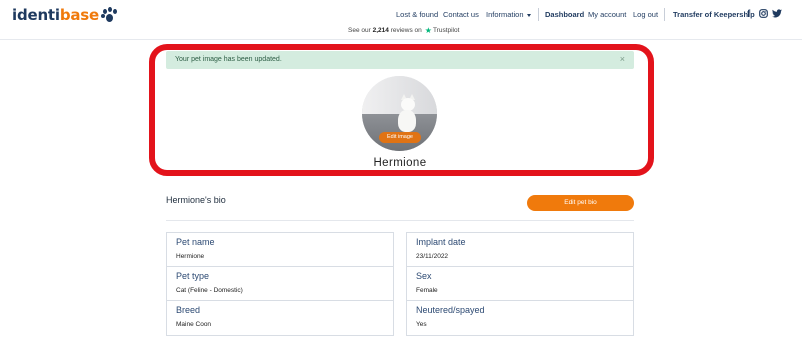  What do you see at coordinates (188, 310) in the screenshot?
I see `field-label: Breed` at bounding box center [188, 310].